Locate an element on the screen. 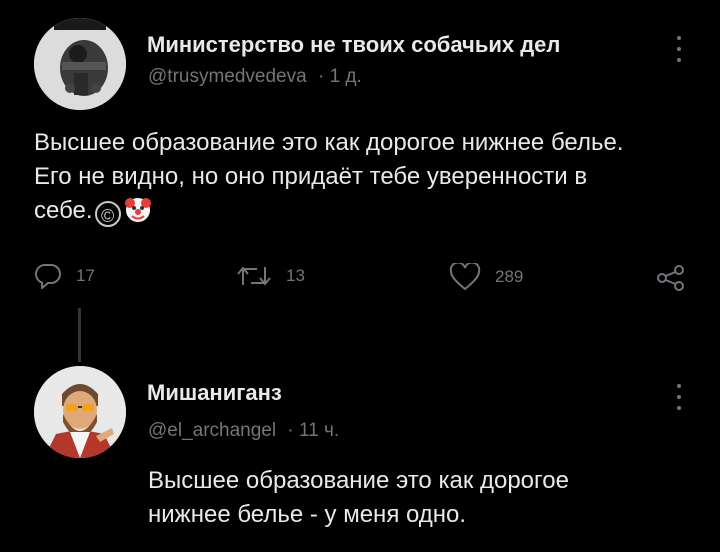  author-handle-row: @trusymedvedeva · 1 д. is located at coordinates (255, 77).